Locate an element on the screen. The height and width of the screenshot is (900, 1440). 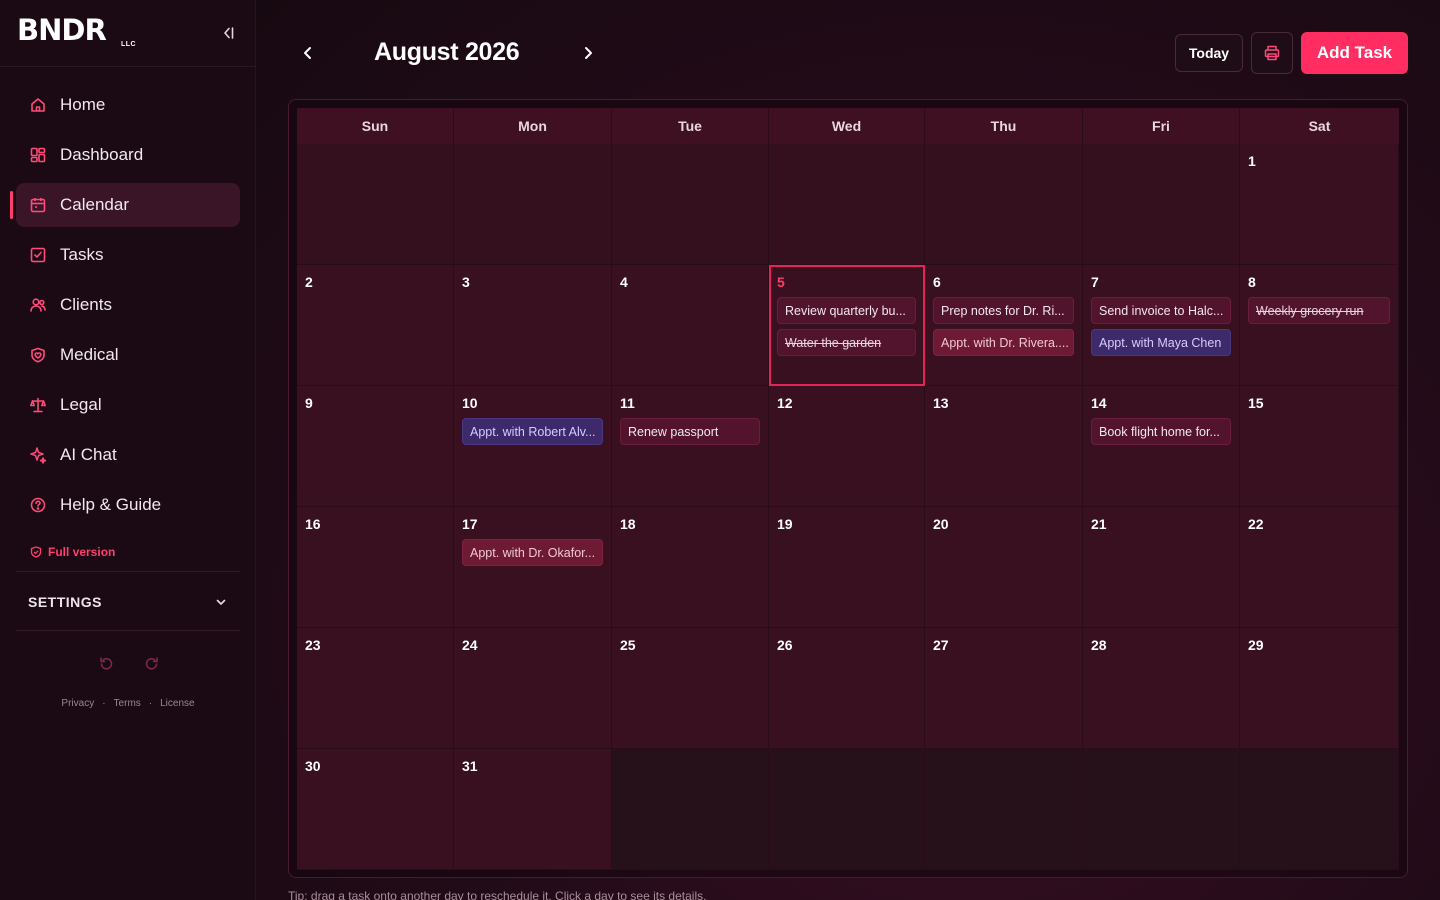
calendar-day-cell: 20 is located at coordinates (1004, 567).